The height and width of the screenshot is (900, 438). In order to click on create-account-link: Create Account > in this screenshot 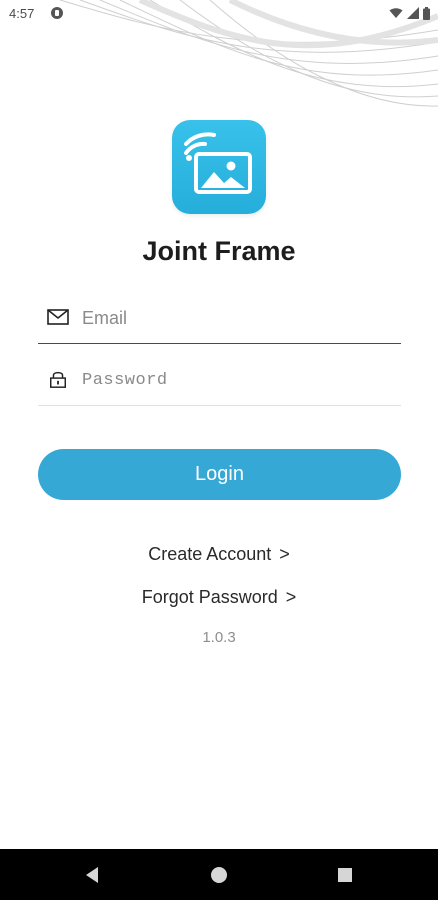, I will do `click(219, 554)`.